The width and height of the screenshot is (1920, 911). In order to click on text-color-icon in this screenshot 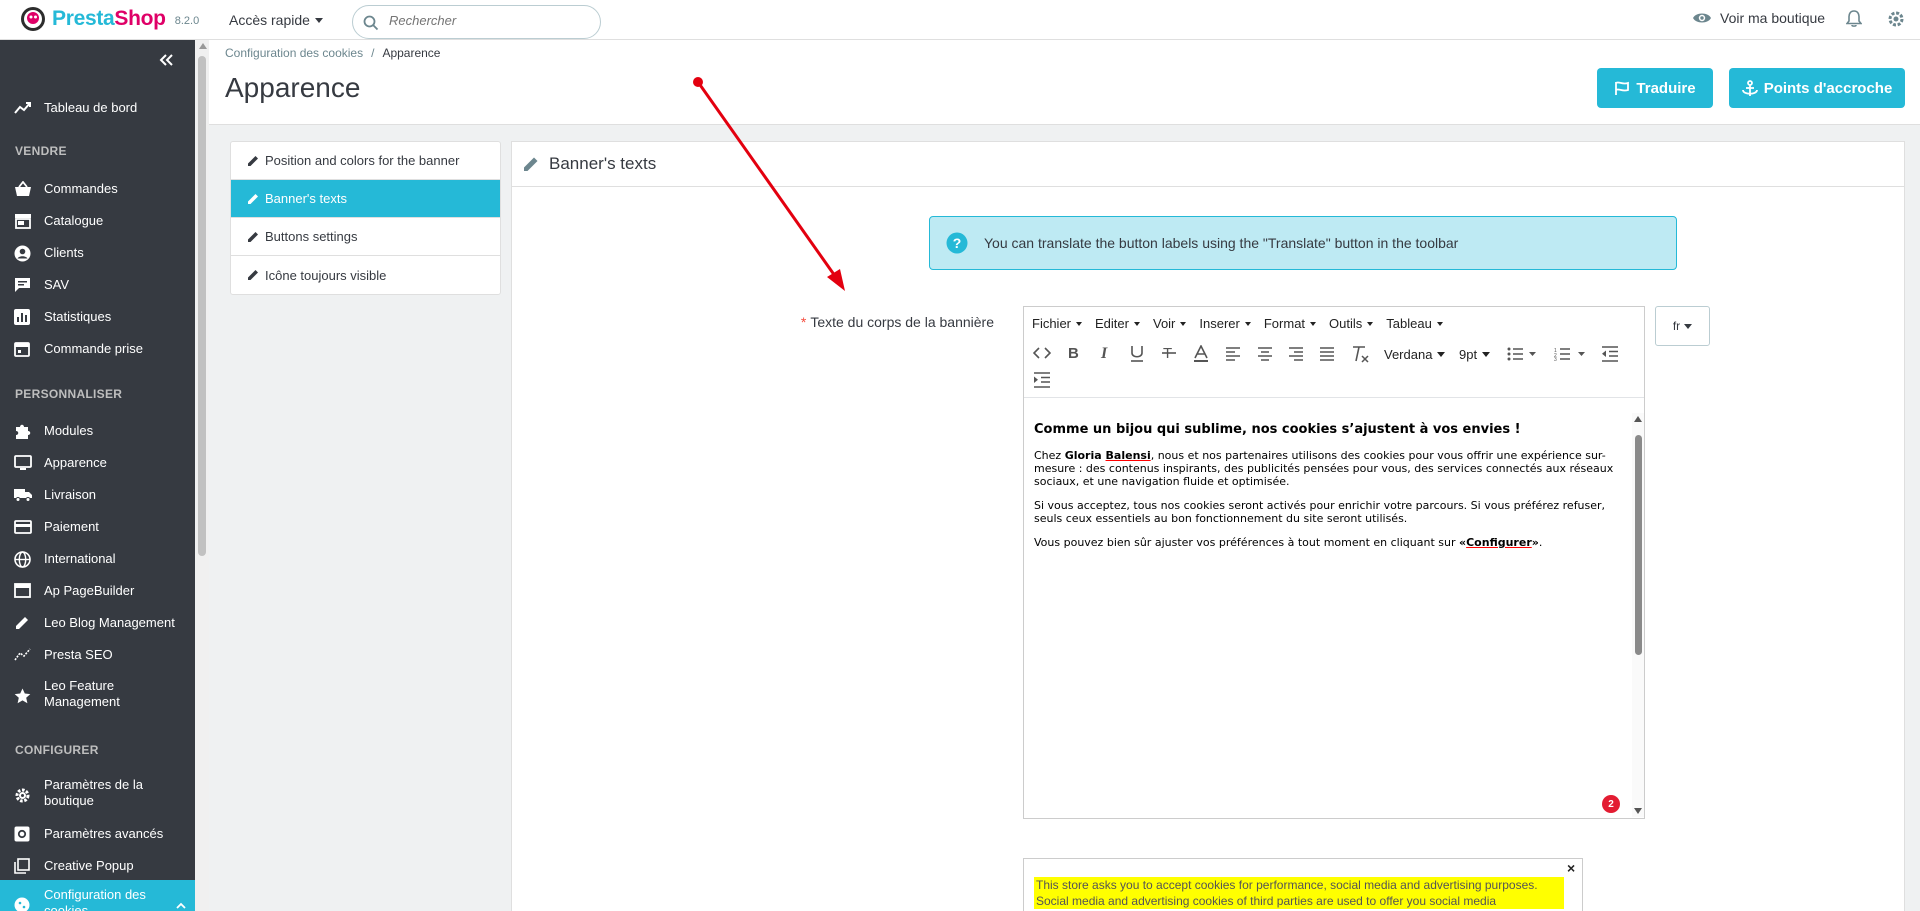, I will do `click(1201, 353)`.